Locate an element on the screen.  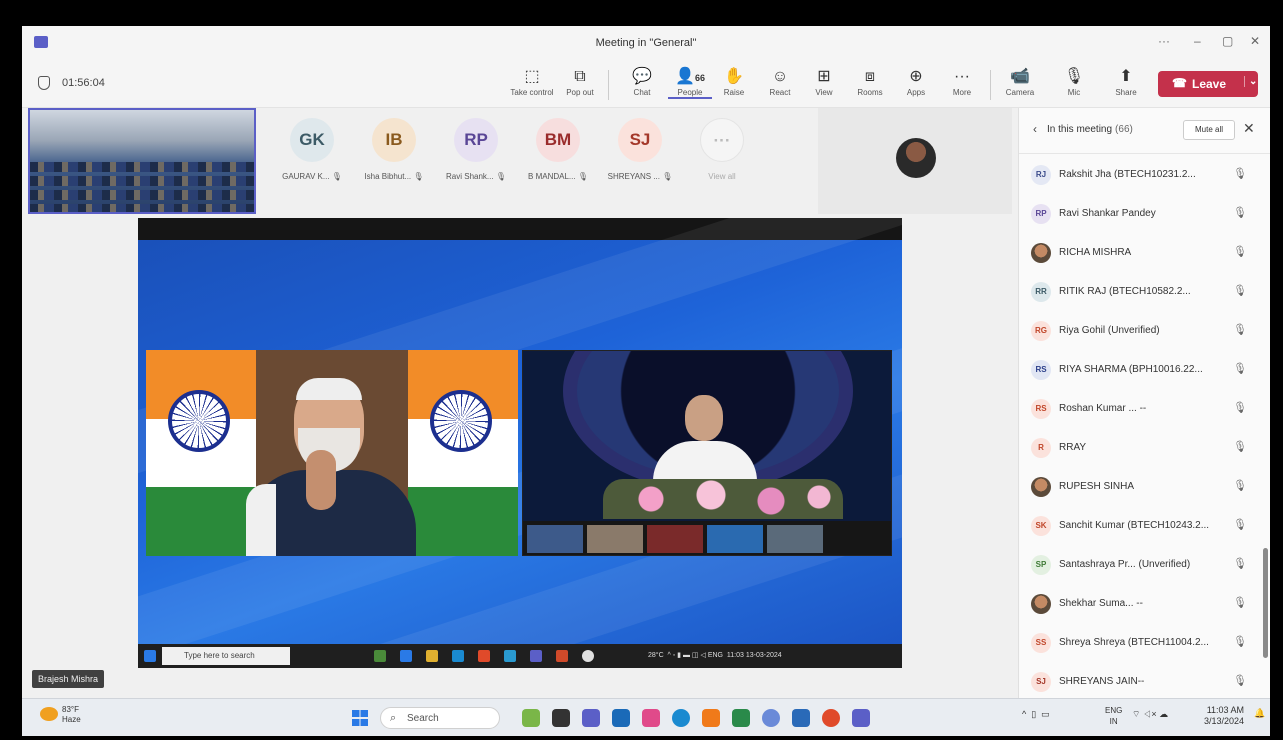
view-icon: ⊞ is located at coordinates (824, 76).